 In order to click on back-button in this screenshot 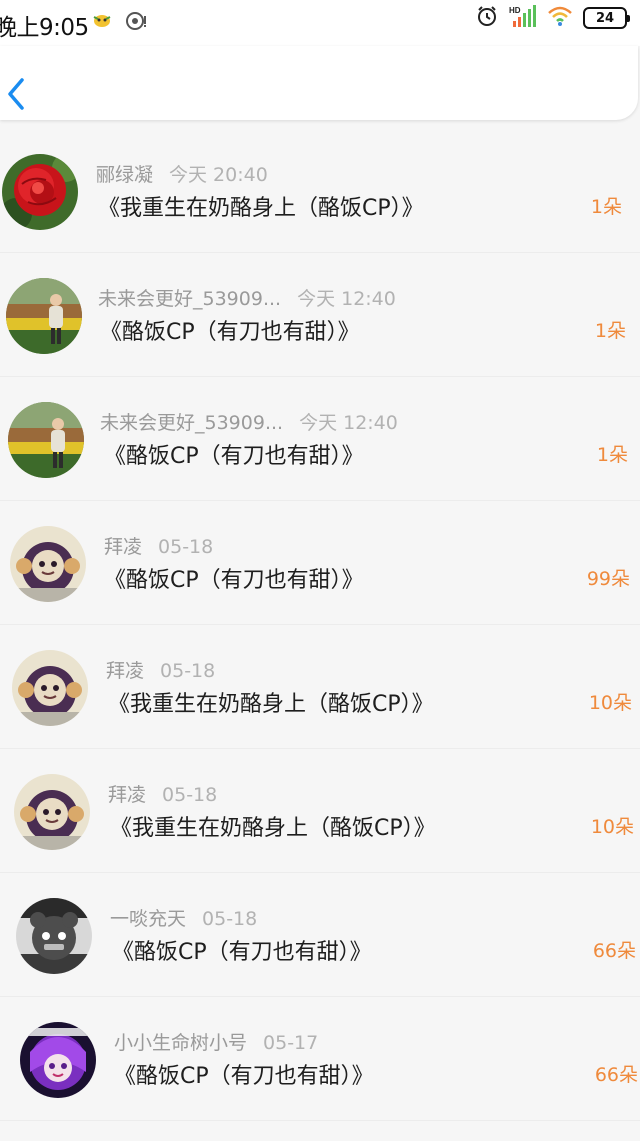, I will do `click(15, 94)`.